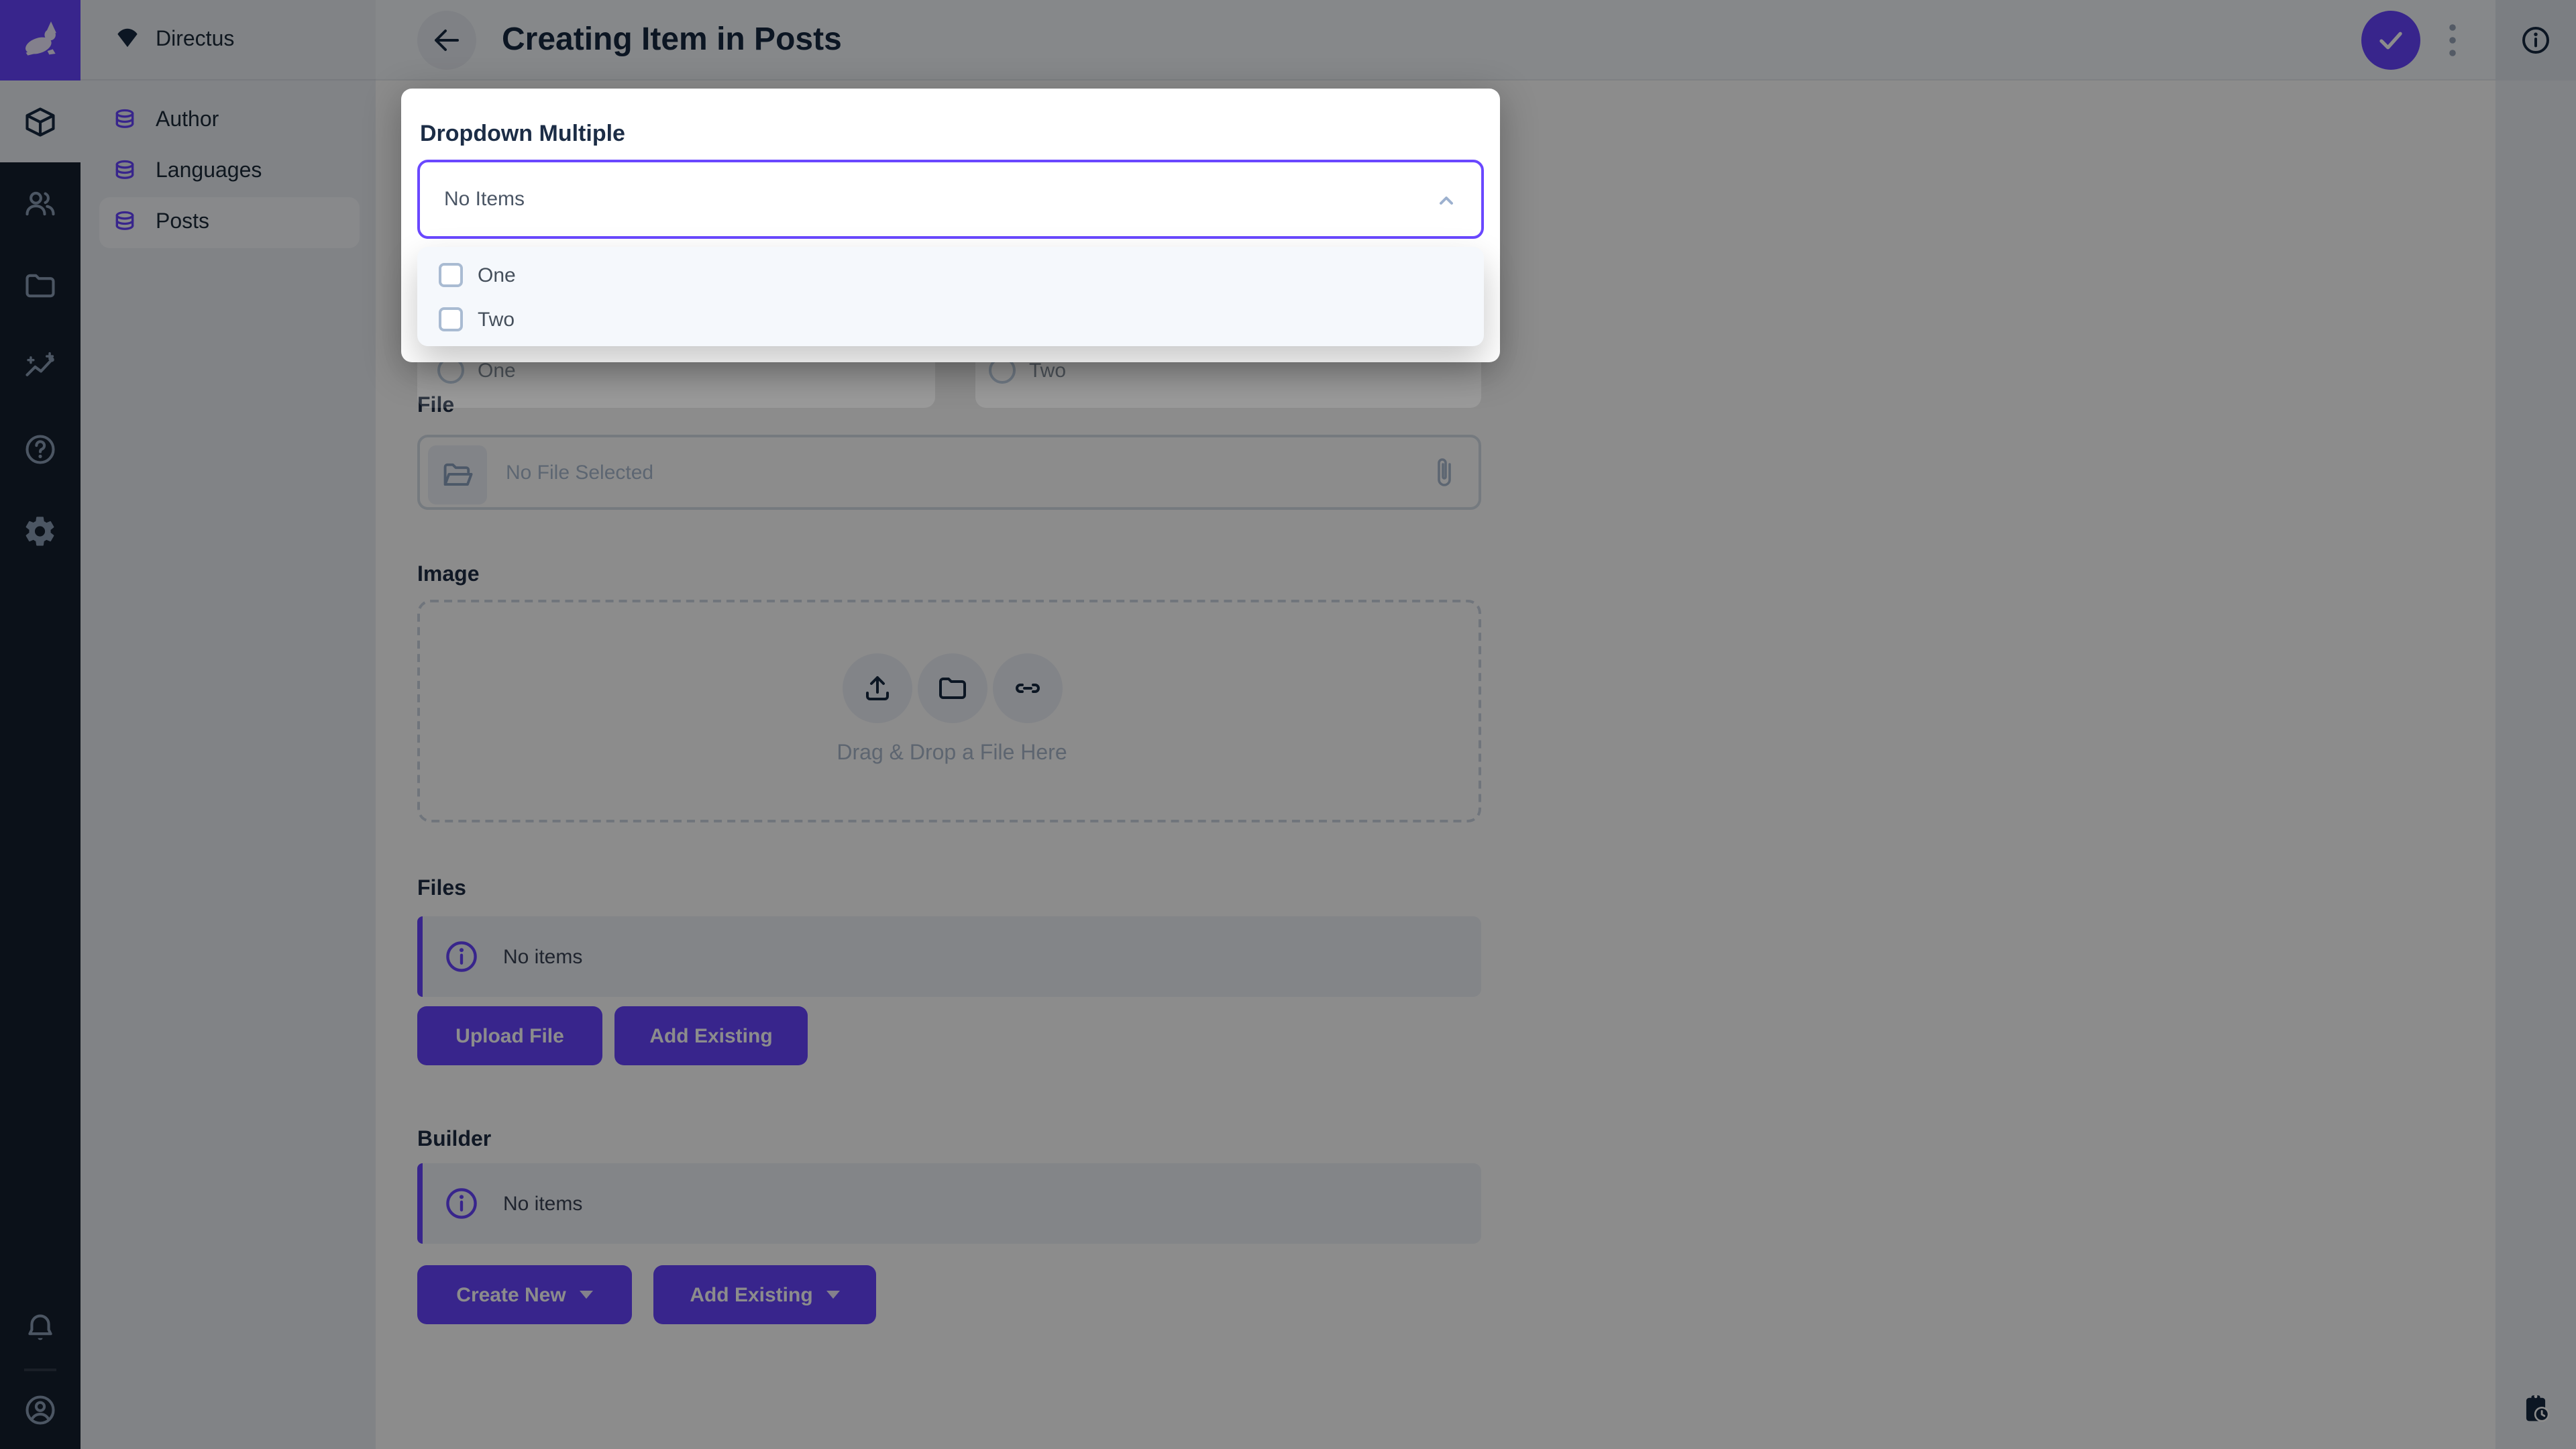  What do you see at coordinates (497, 370) in the screenshot?
I see `radio-label: One` at bounding box center [497, 370].